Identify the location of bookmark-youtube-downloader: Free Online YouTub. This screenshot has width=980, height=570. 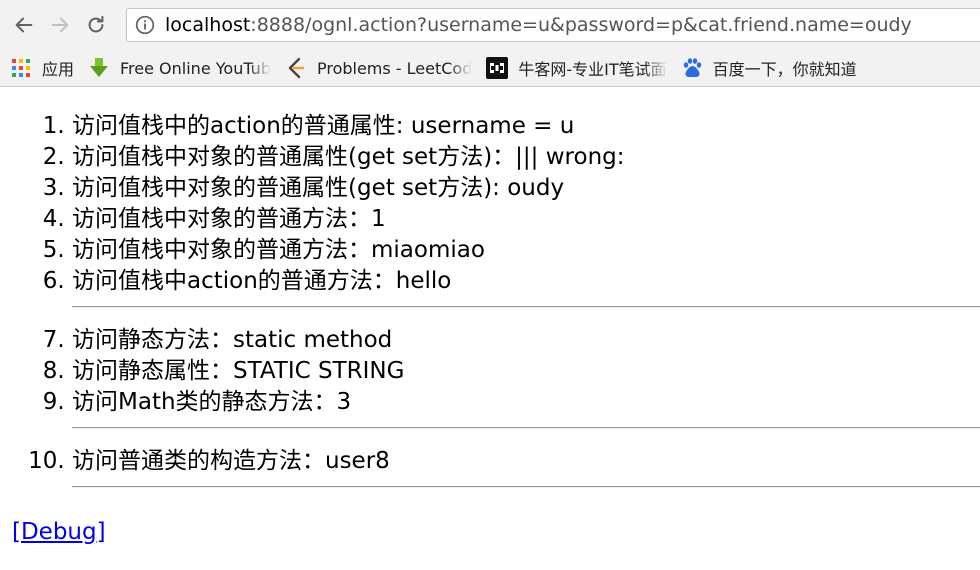
(179, 68).